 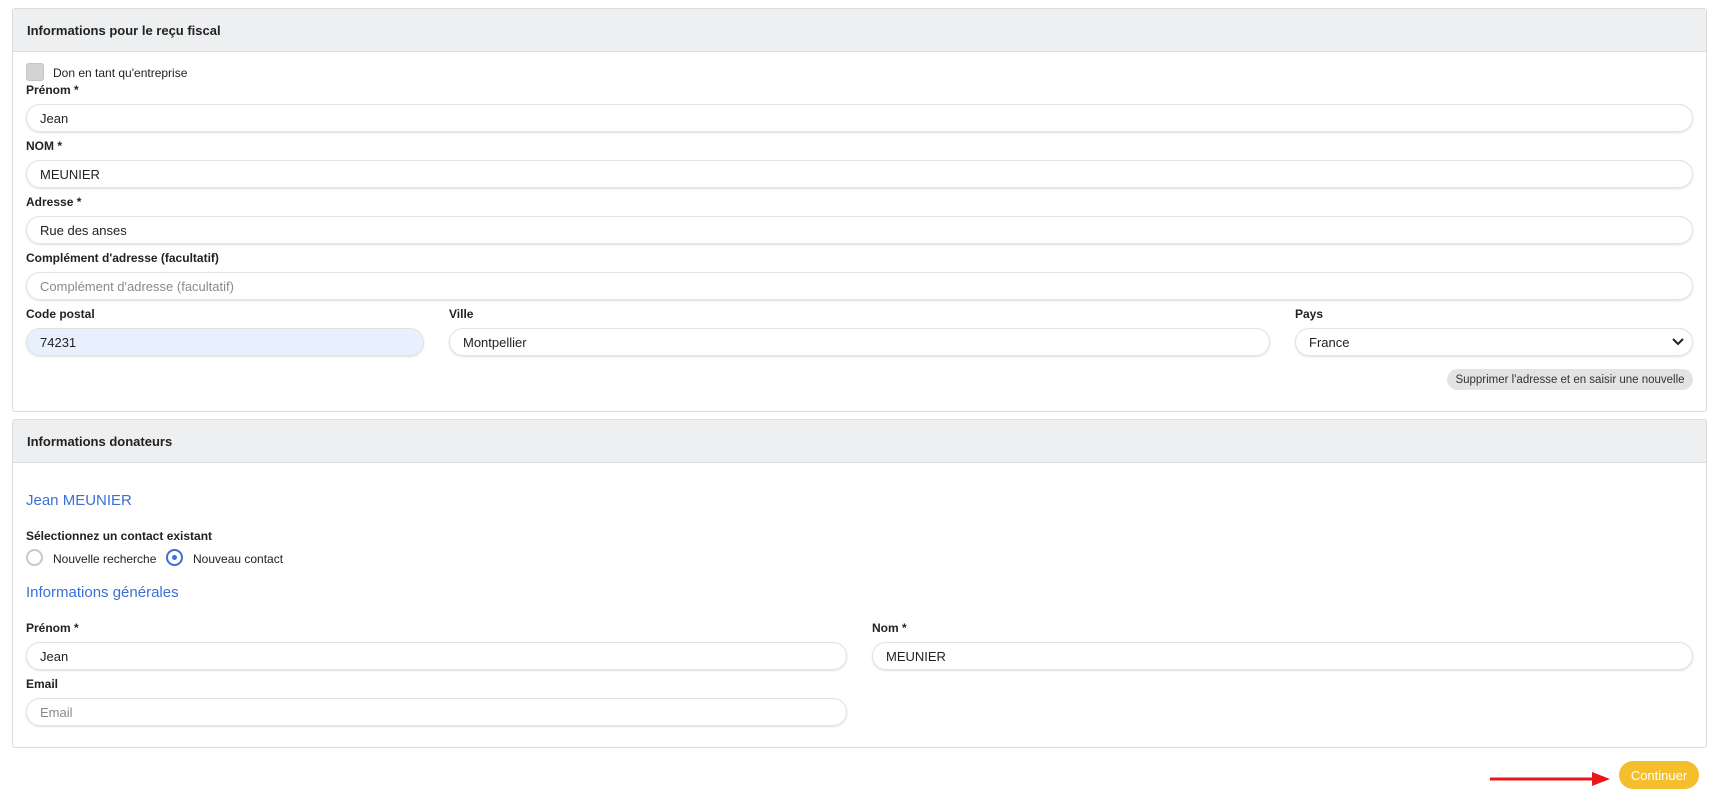 I want to click on country-select: France, so click(x=1494, y=342).